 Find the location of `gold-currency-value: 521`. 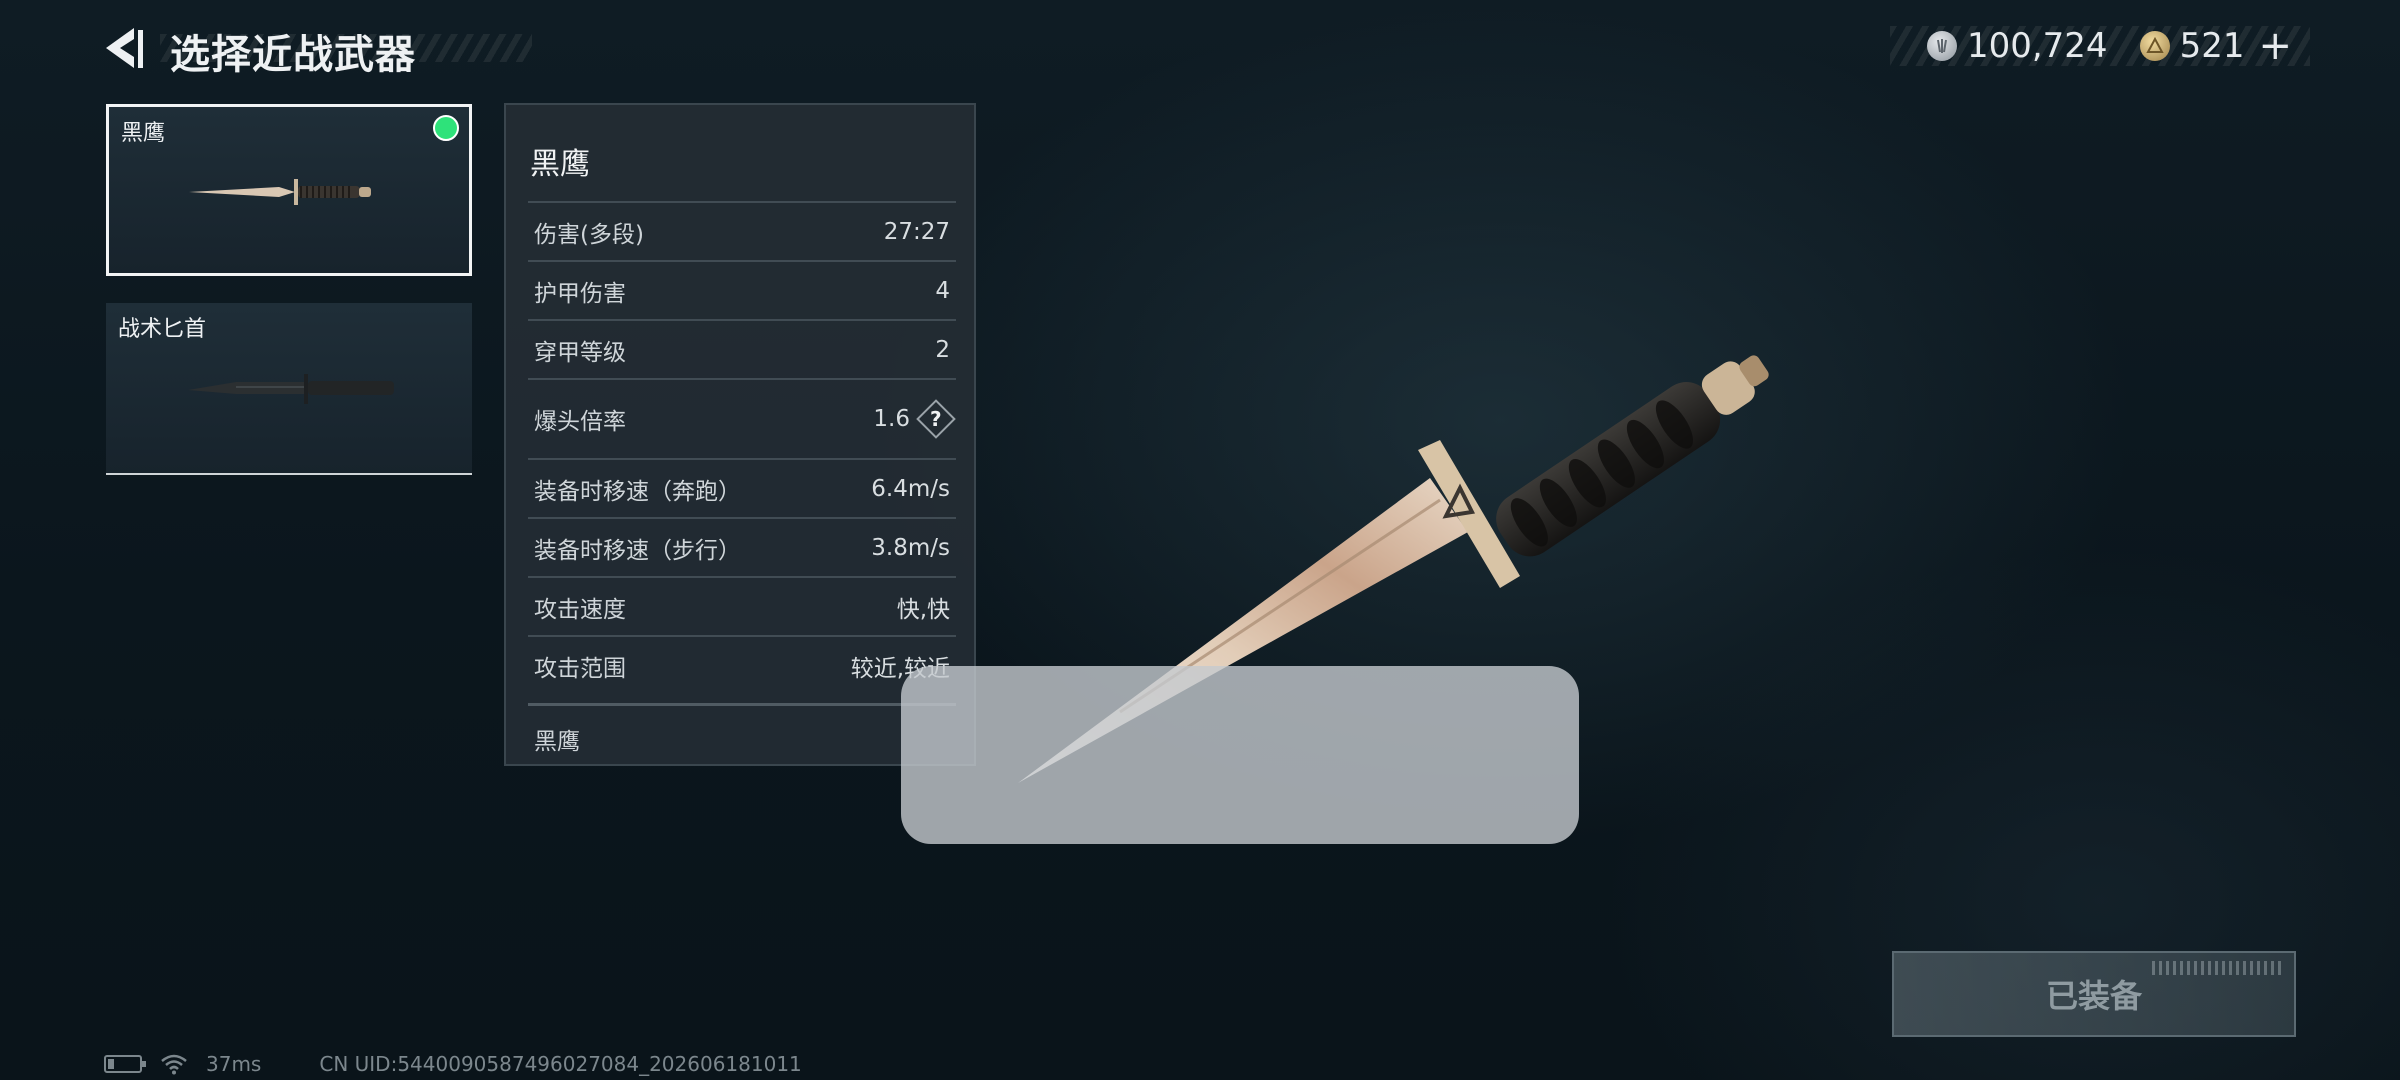

gold-currency-value: 521 is located at coordinates (2212, 46).